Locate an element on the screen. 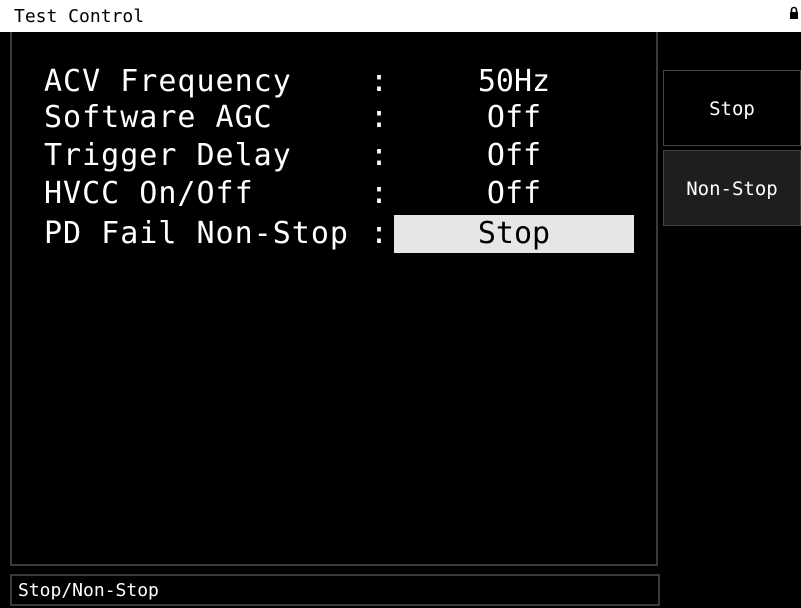  setting-row-software-agc: Software AGC : Off is located at coordinates (332, 118).